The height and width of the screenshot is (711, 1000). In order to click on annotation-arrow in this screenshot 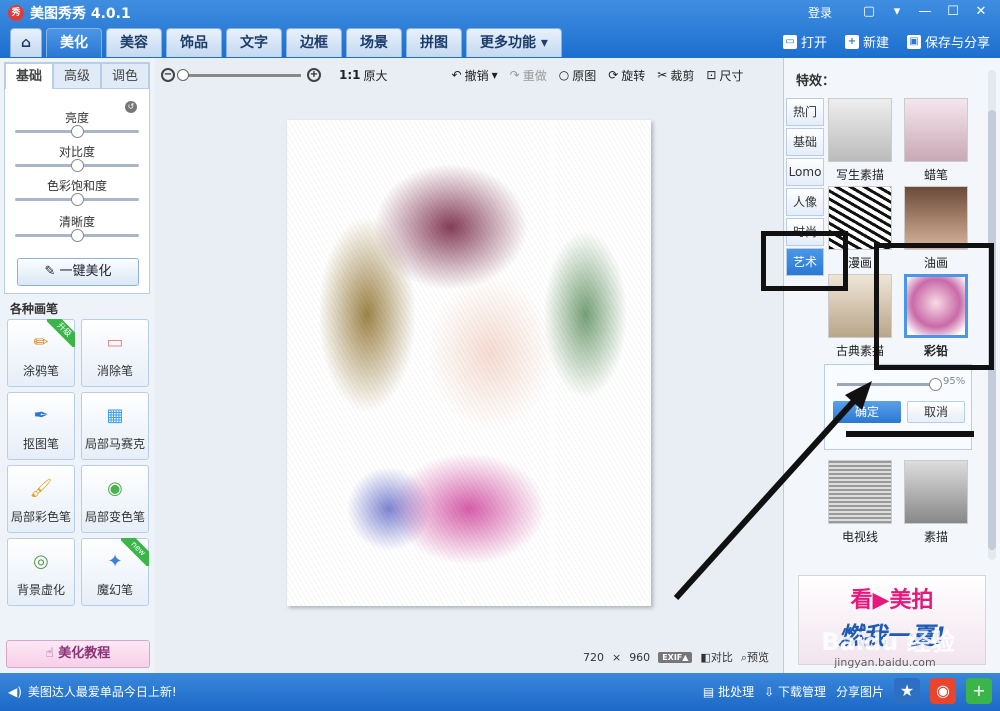, I will do `click(823, 491)`.